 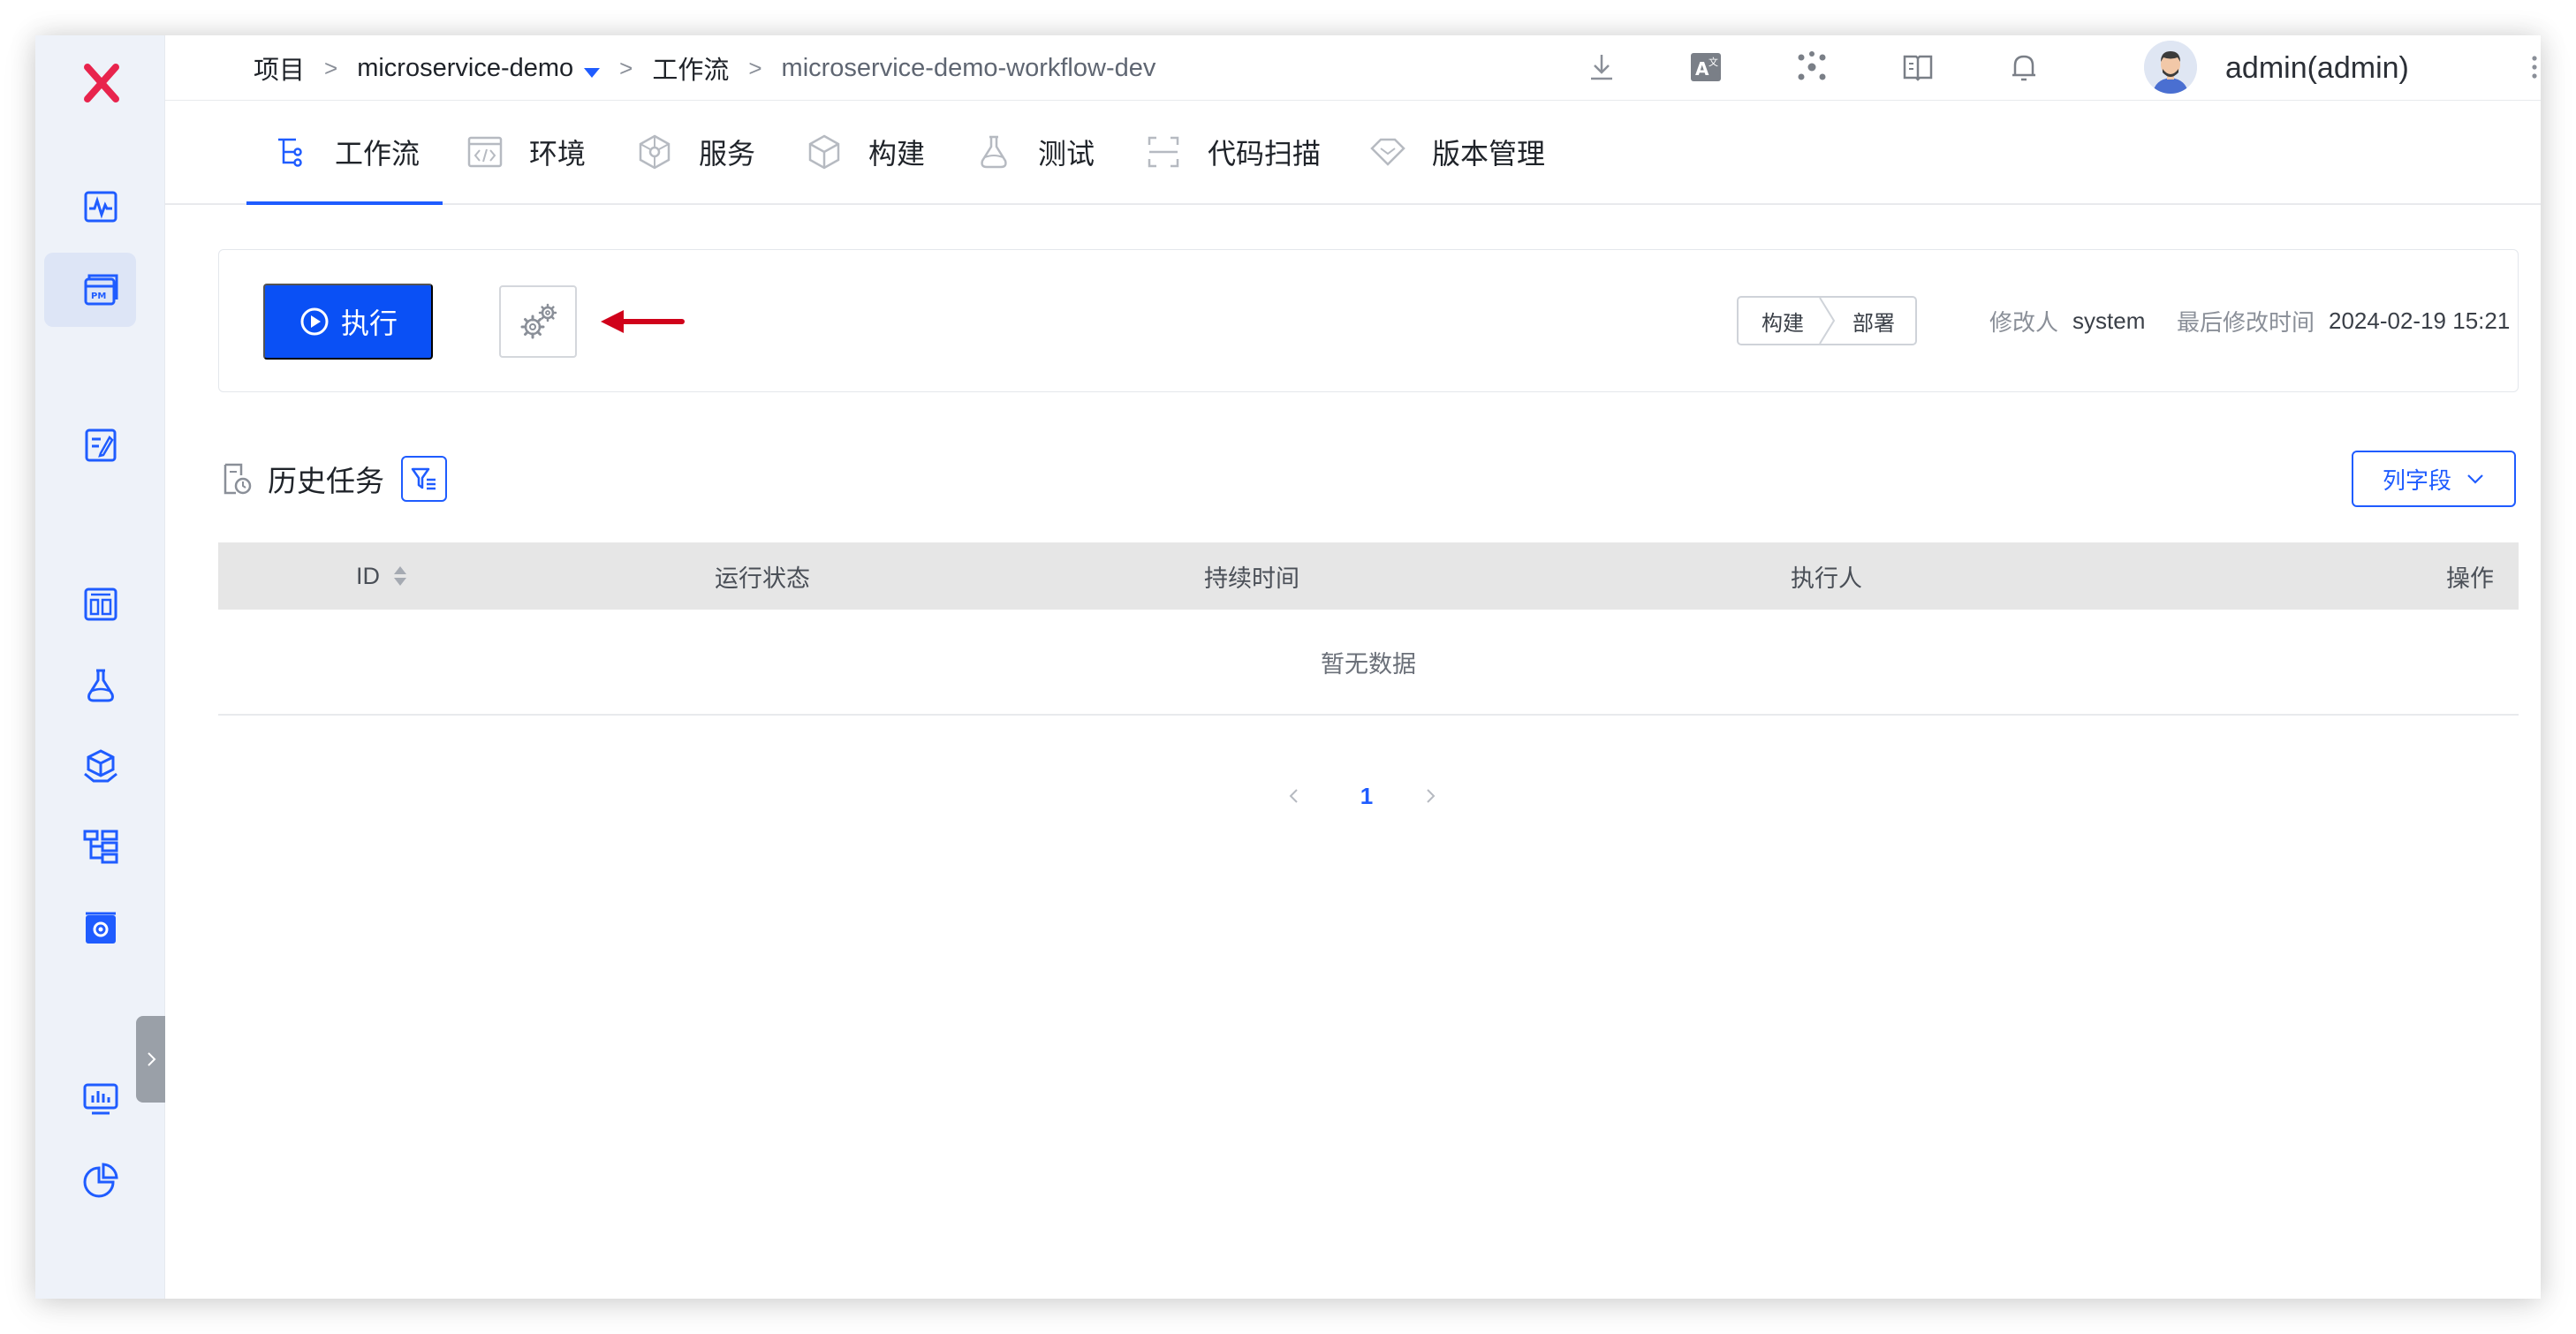 I want to click on column-header-executor: 执行人, so click(x=1827, y=576).